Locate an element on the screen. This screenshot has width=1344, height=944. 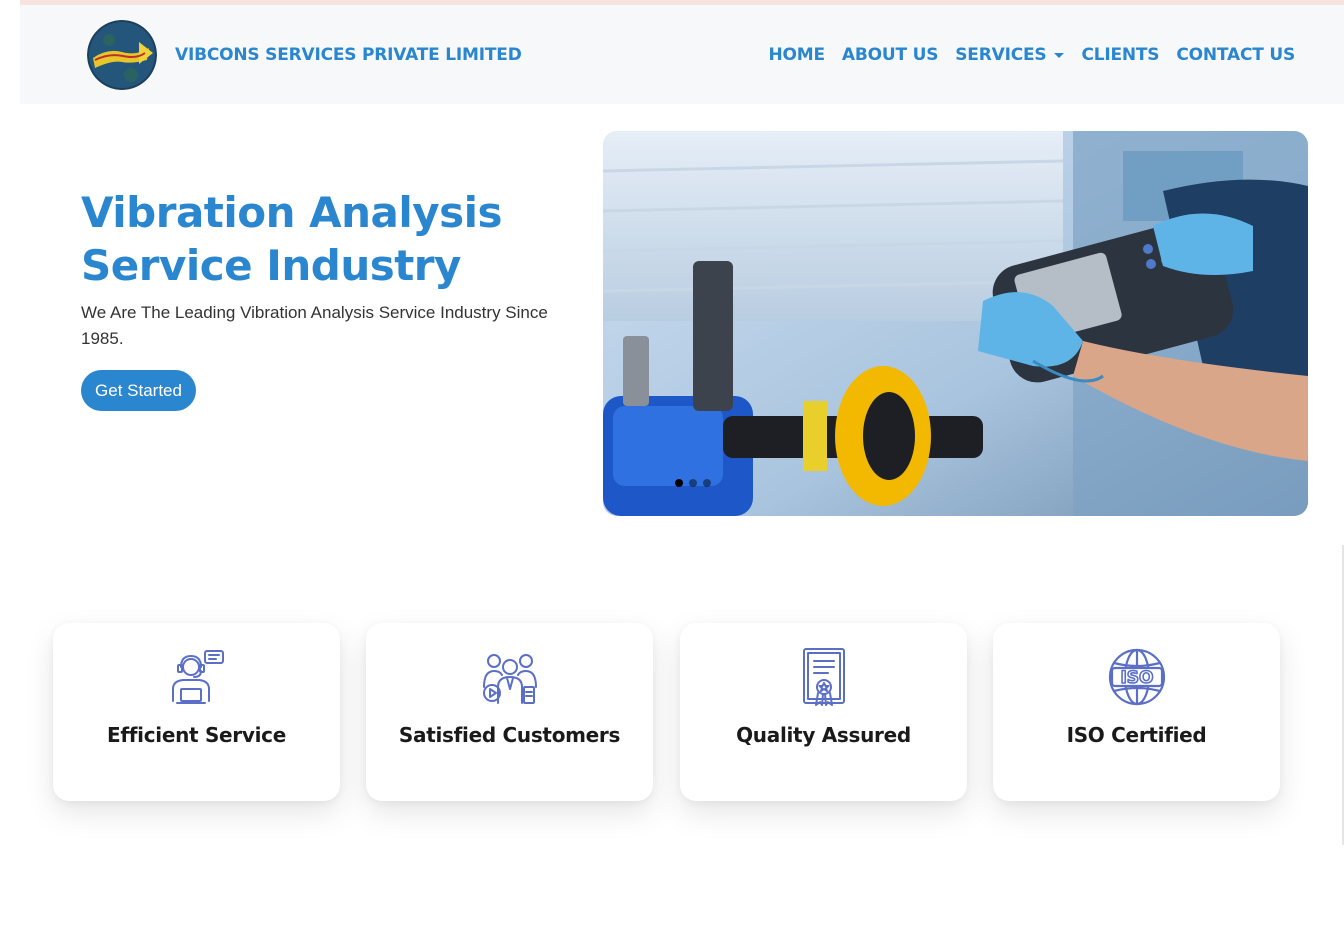
feature-card-satisfied-customers: Satisfied Customers is located at coordinates (509, 712).